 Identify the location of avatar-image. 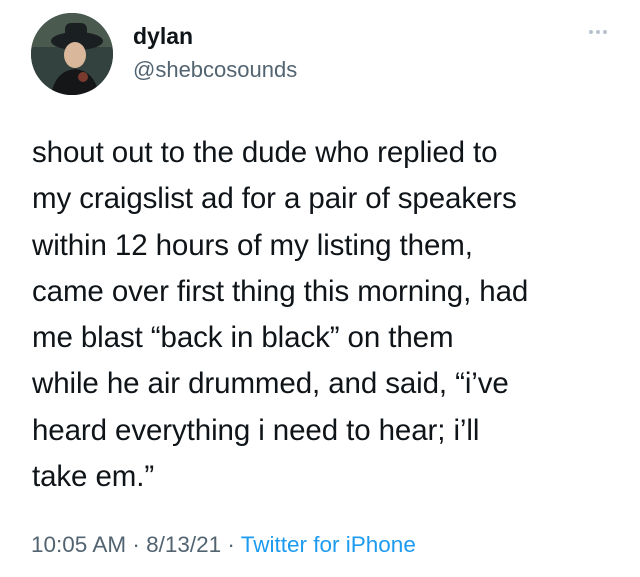
(72, 54).